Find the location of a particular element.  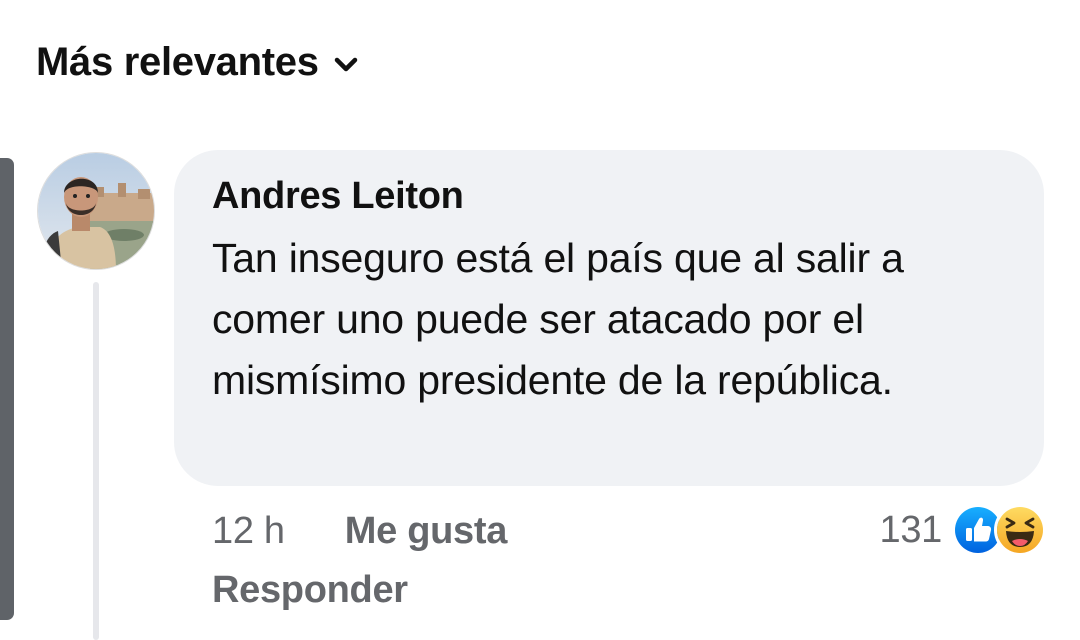

avatar is located at coordinates (96, 211).